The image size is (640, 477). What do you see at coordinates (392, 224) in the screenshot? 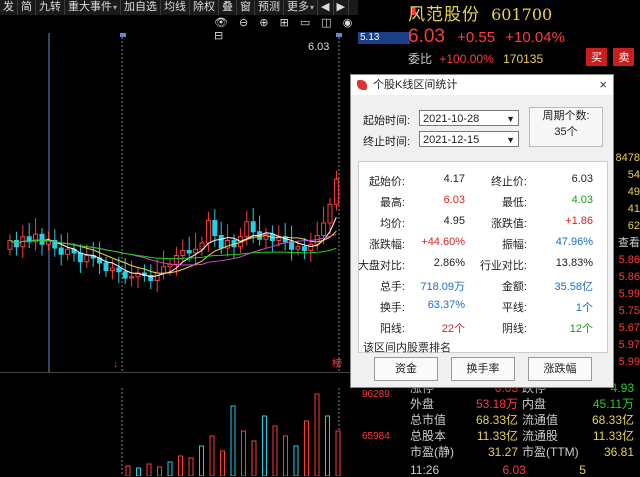
I see `stat-label: 均价:` at bounding box center [392, 224].